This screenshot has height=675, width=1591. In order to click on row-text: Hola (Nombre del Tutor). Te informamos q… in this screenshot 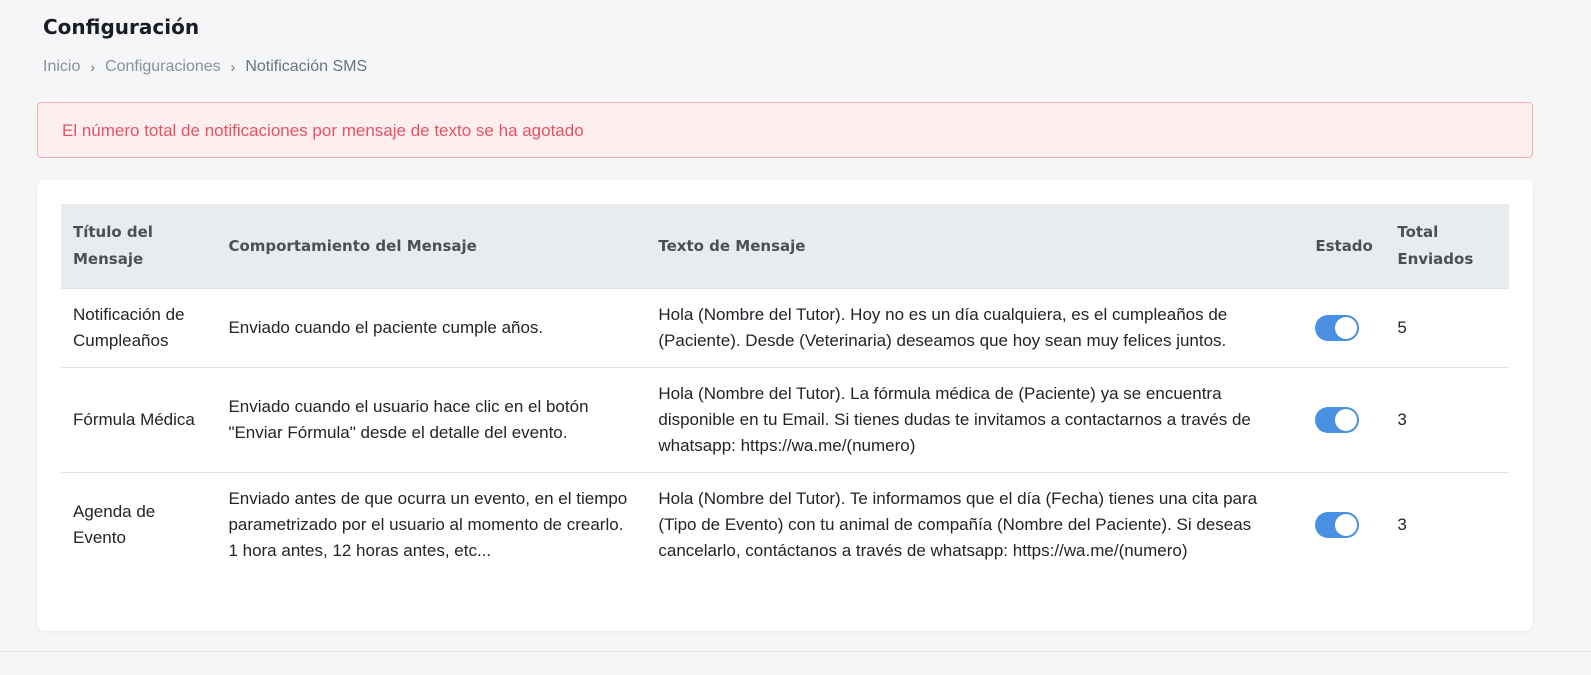, I will do `click(958, 524)`.